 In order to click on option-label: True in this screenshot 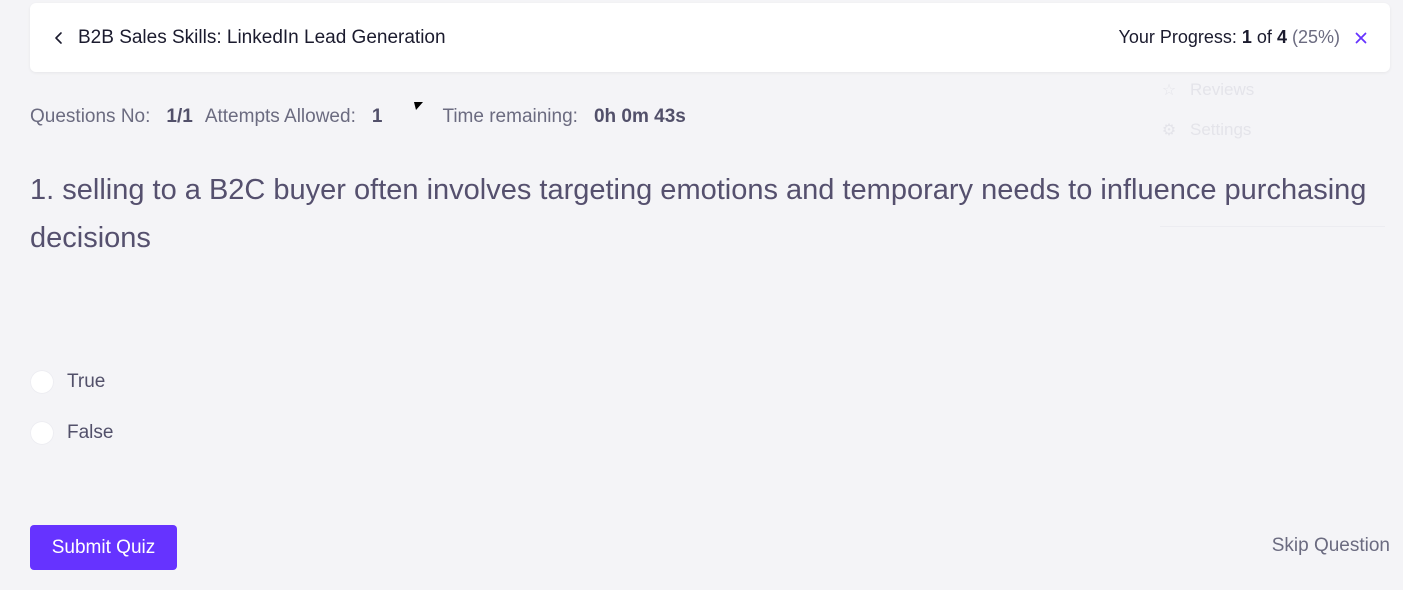, I will do `click(86, 381)`.